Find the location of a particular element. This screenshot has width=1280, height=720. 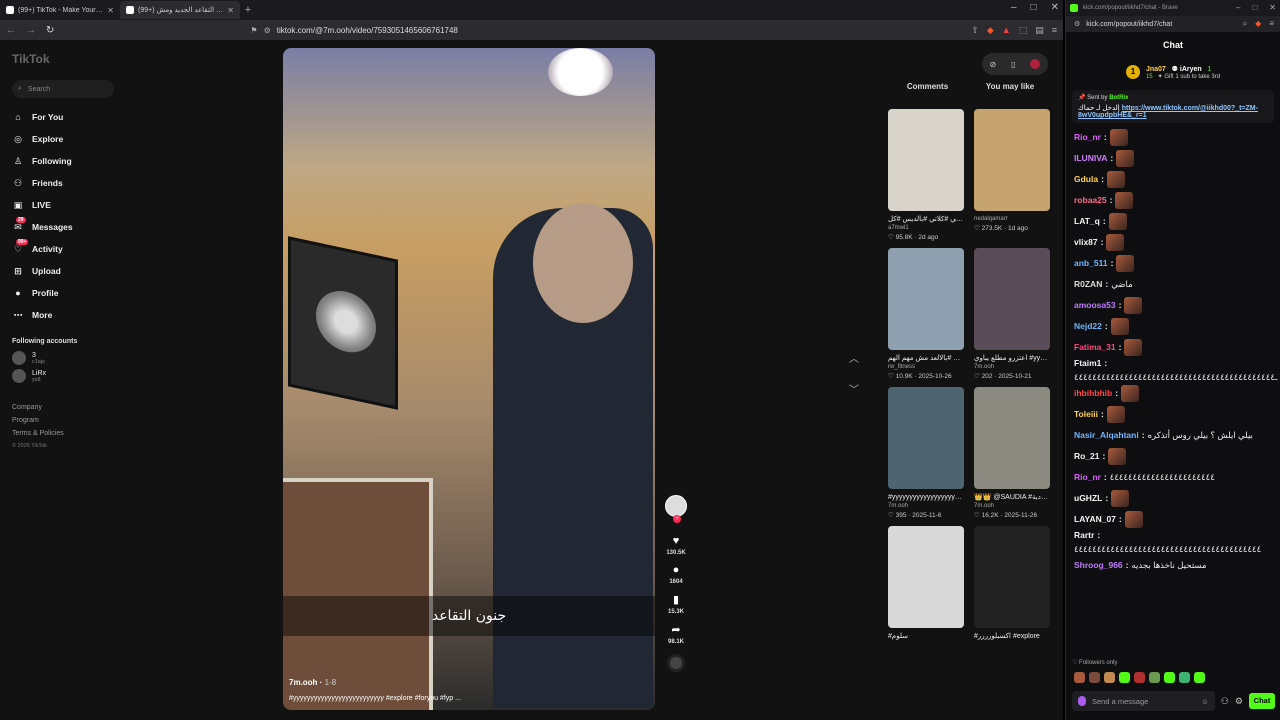

send-chat-button: Chat is located at coordinates (1262, 701).